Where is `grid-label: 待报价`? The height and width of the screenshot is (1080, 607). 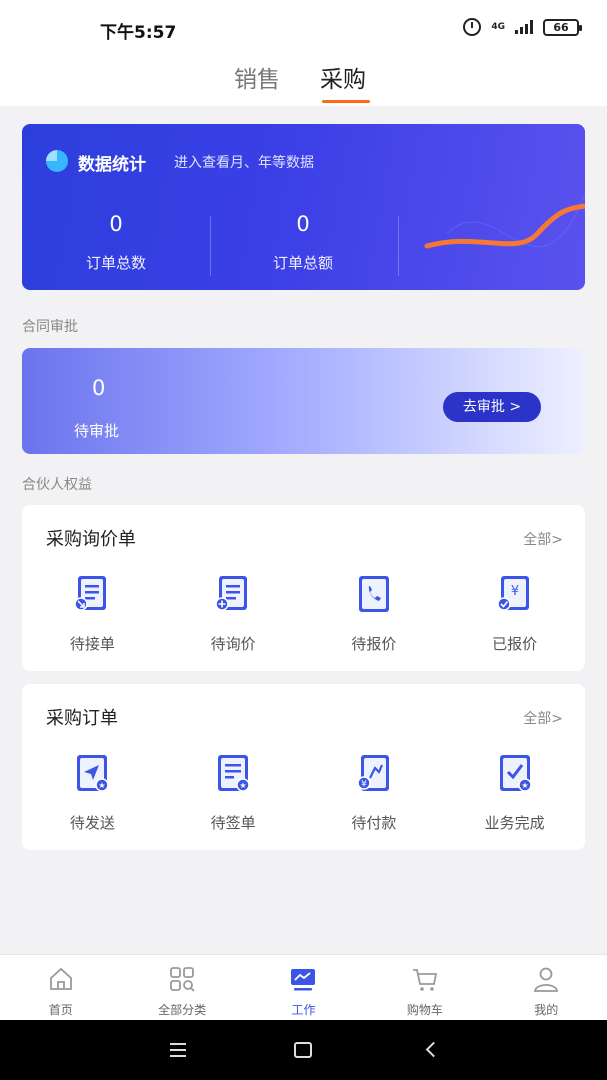
grid-label: 待报价 is located at coordinates (374, 644).